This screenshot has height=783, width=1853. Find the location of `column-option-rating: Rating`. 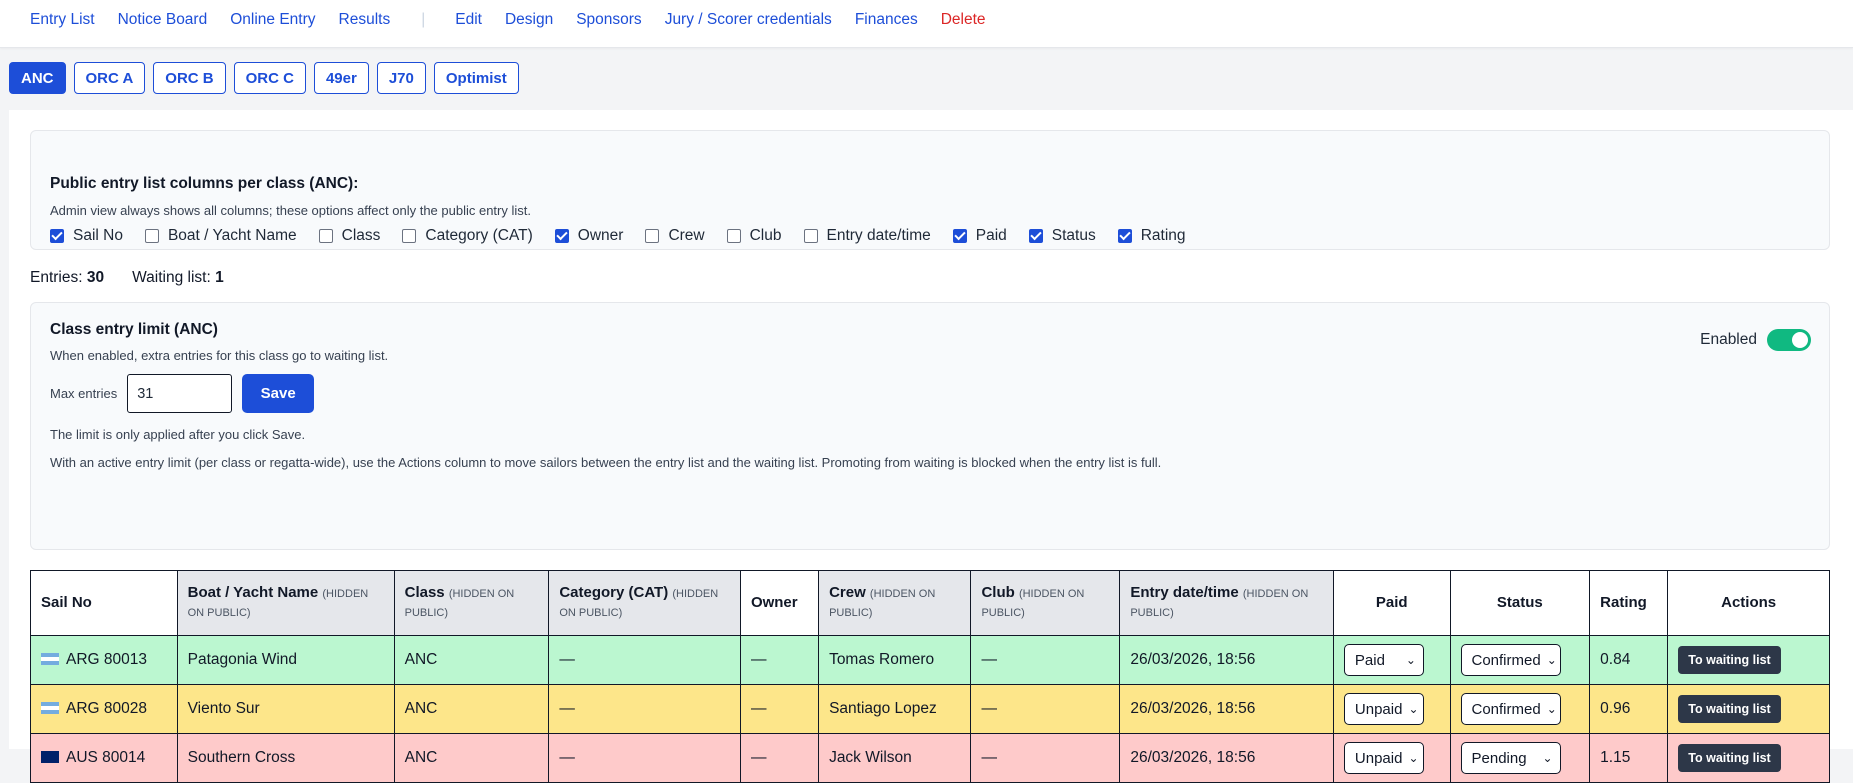

column-option-rating: Rating is located at coordinates (1151, 236).